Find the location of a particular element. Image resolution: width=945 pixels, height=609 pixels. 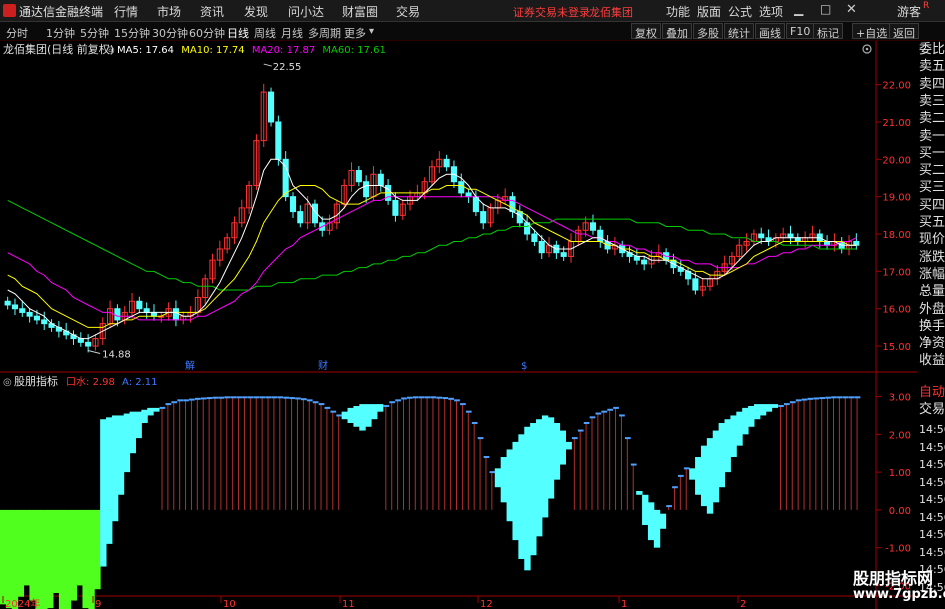

ma5-value: 17.64 is located at coordinates (159, 50).